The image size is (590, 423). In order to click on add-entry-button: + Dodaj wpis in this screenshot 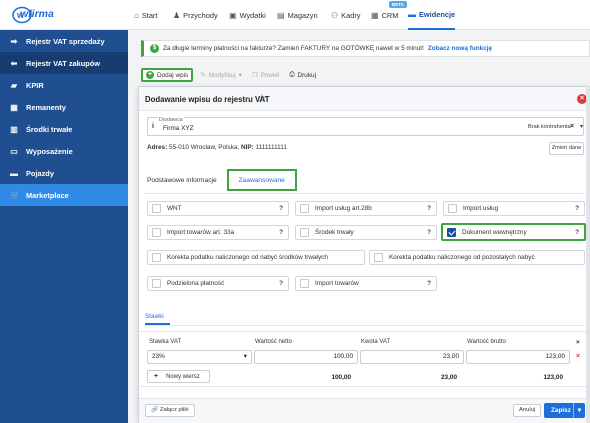, I will do `click(167, 75)`.